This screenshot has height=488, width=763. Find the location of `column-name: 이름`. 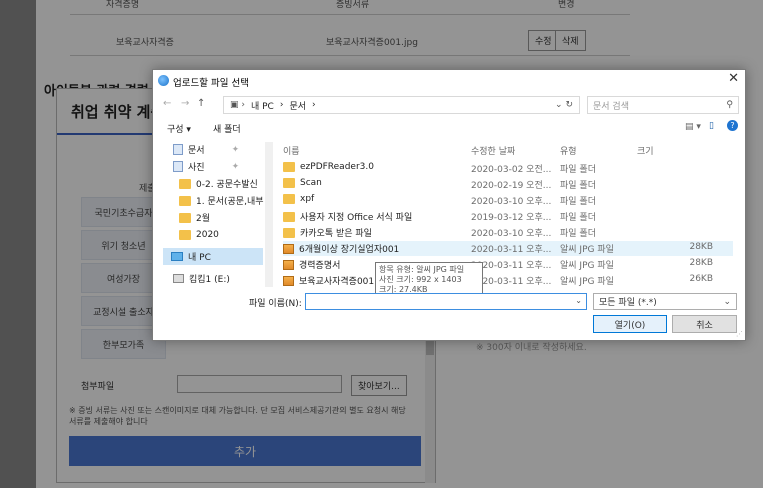

column-name: 이름 is located at coordinates (291, 150).